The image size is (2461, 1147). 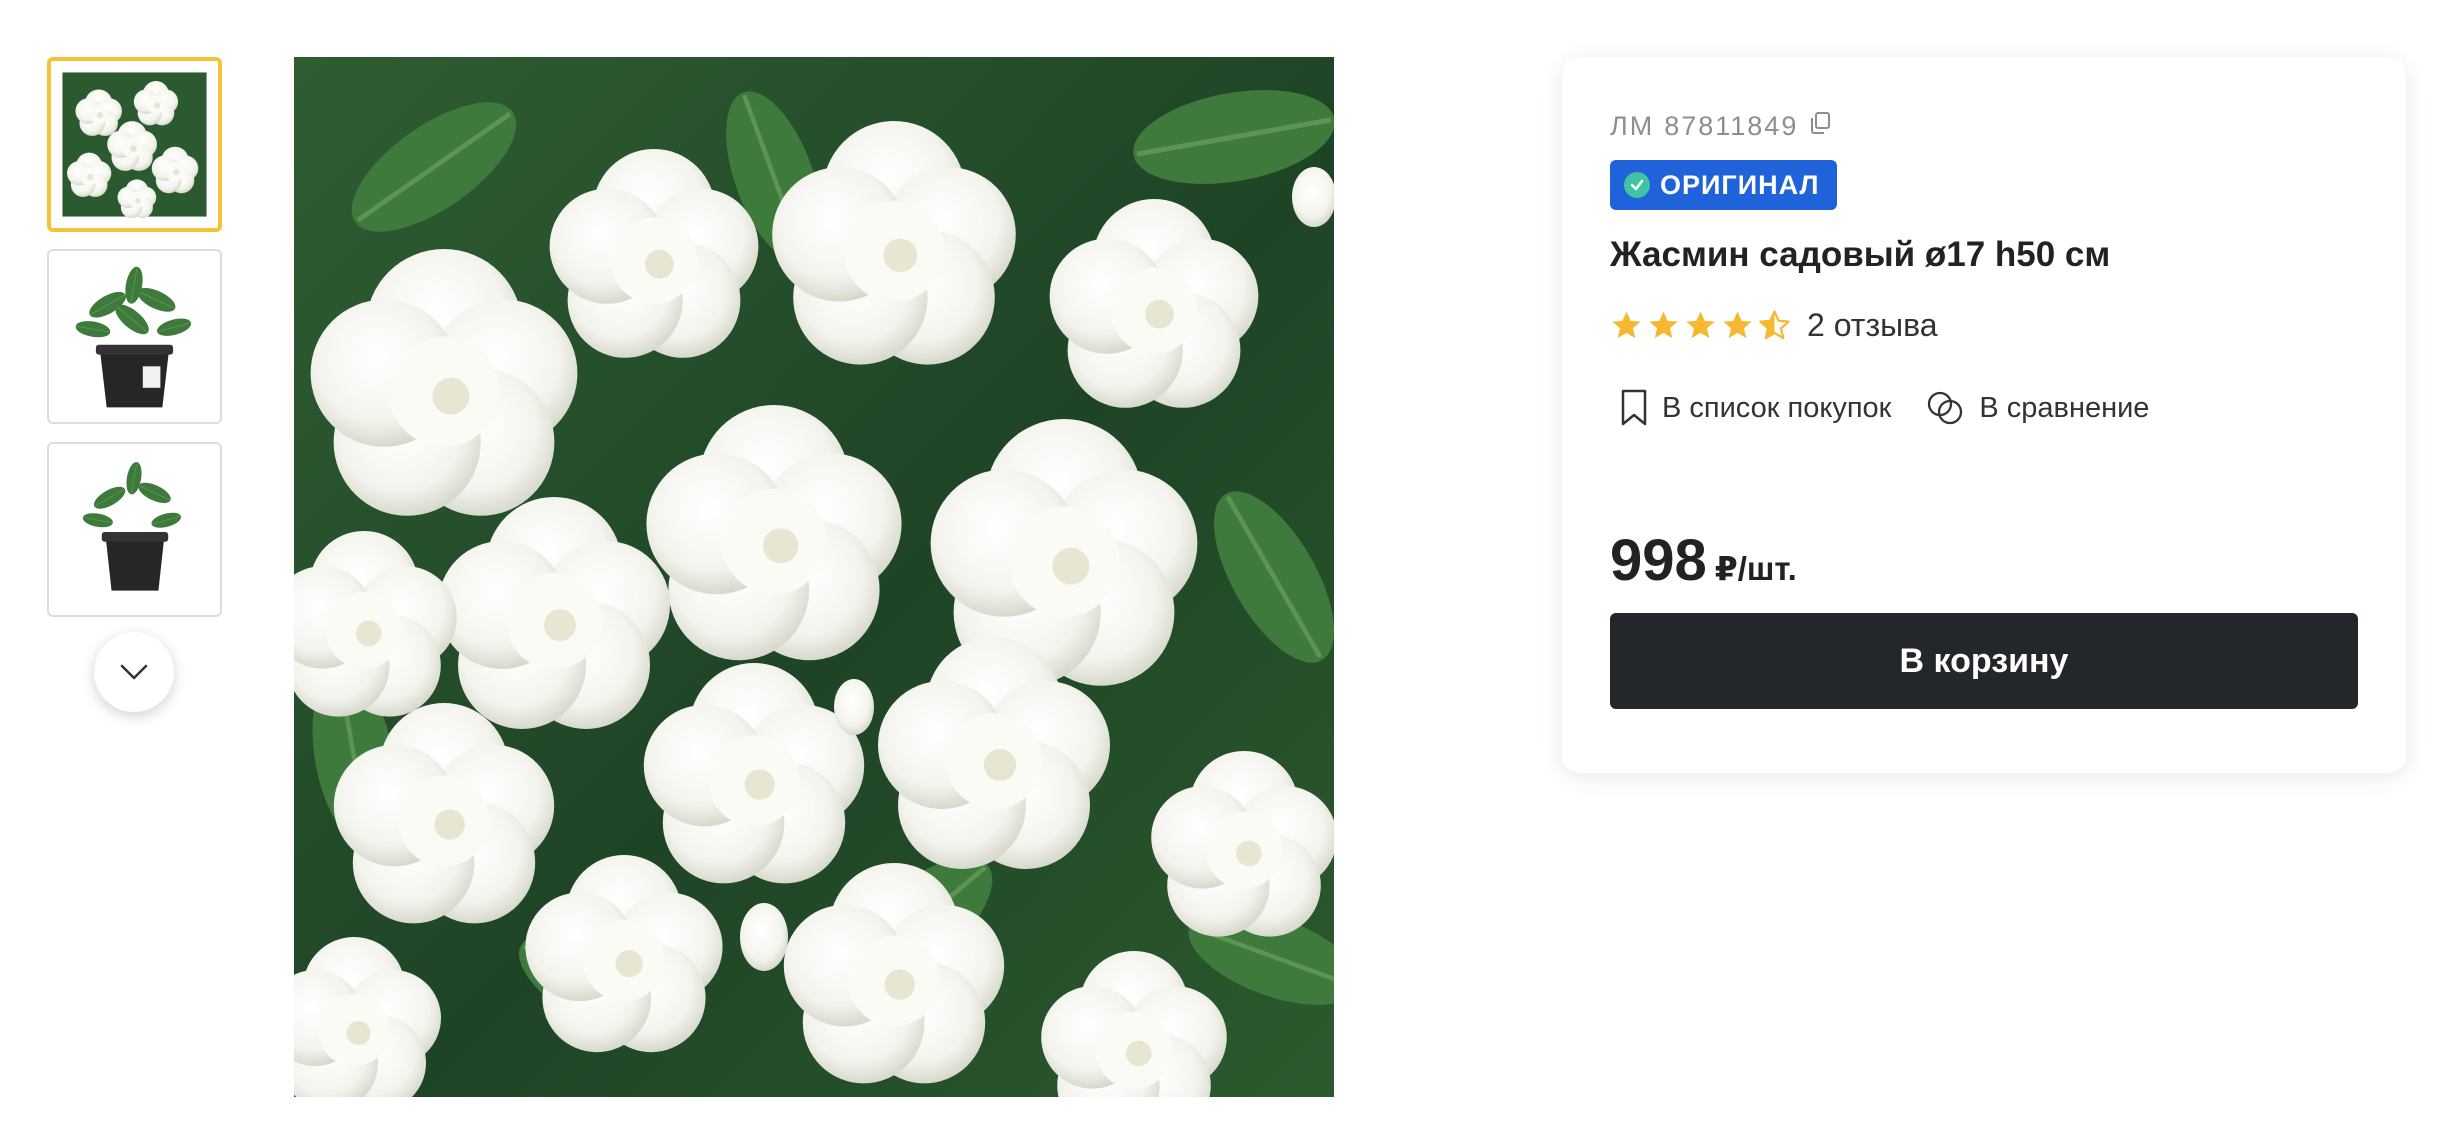 I want to click on thumbnails-next-button, so click(x=134, y=672).